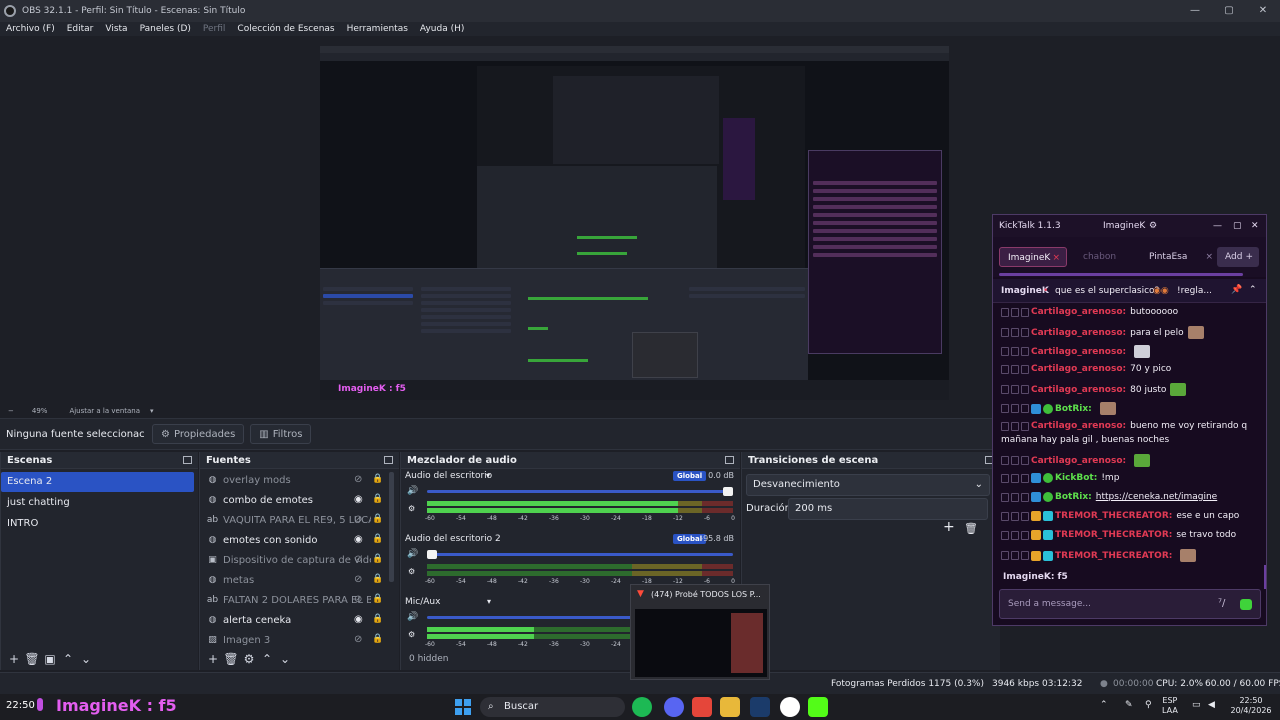 The width and height of the screenshot is (1280, 720). Describe the element at coordinates (86, 659) in the screenshot. I see `move-down-button: ⌄` at that location.